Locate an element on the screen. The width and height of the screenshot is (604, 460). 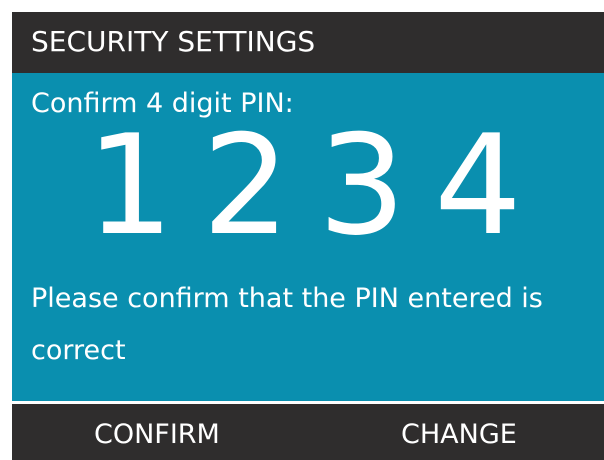
pin-digit-4: 4 is located at coordinates (478, 185).